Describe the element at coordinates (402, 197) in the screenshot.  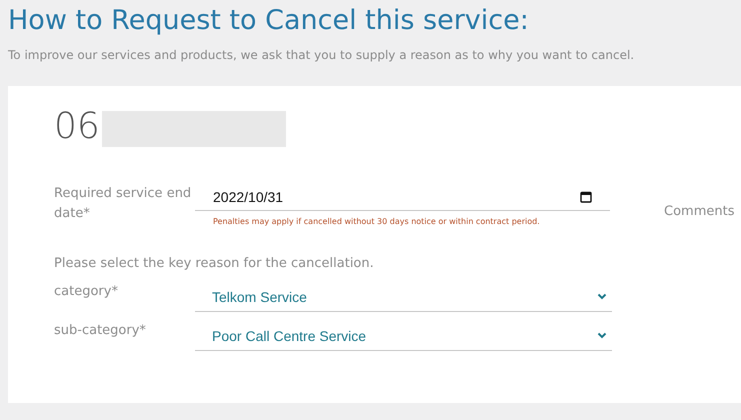
I see `date-field: 2022/10/31` at that location.